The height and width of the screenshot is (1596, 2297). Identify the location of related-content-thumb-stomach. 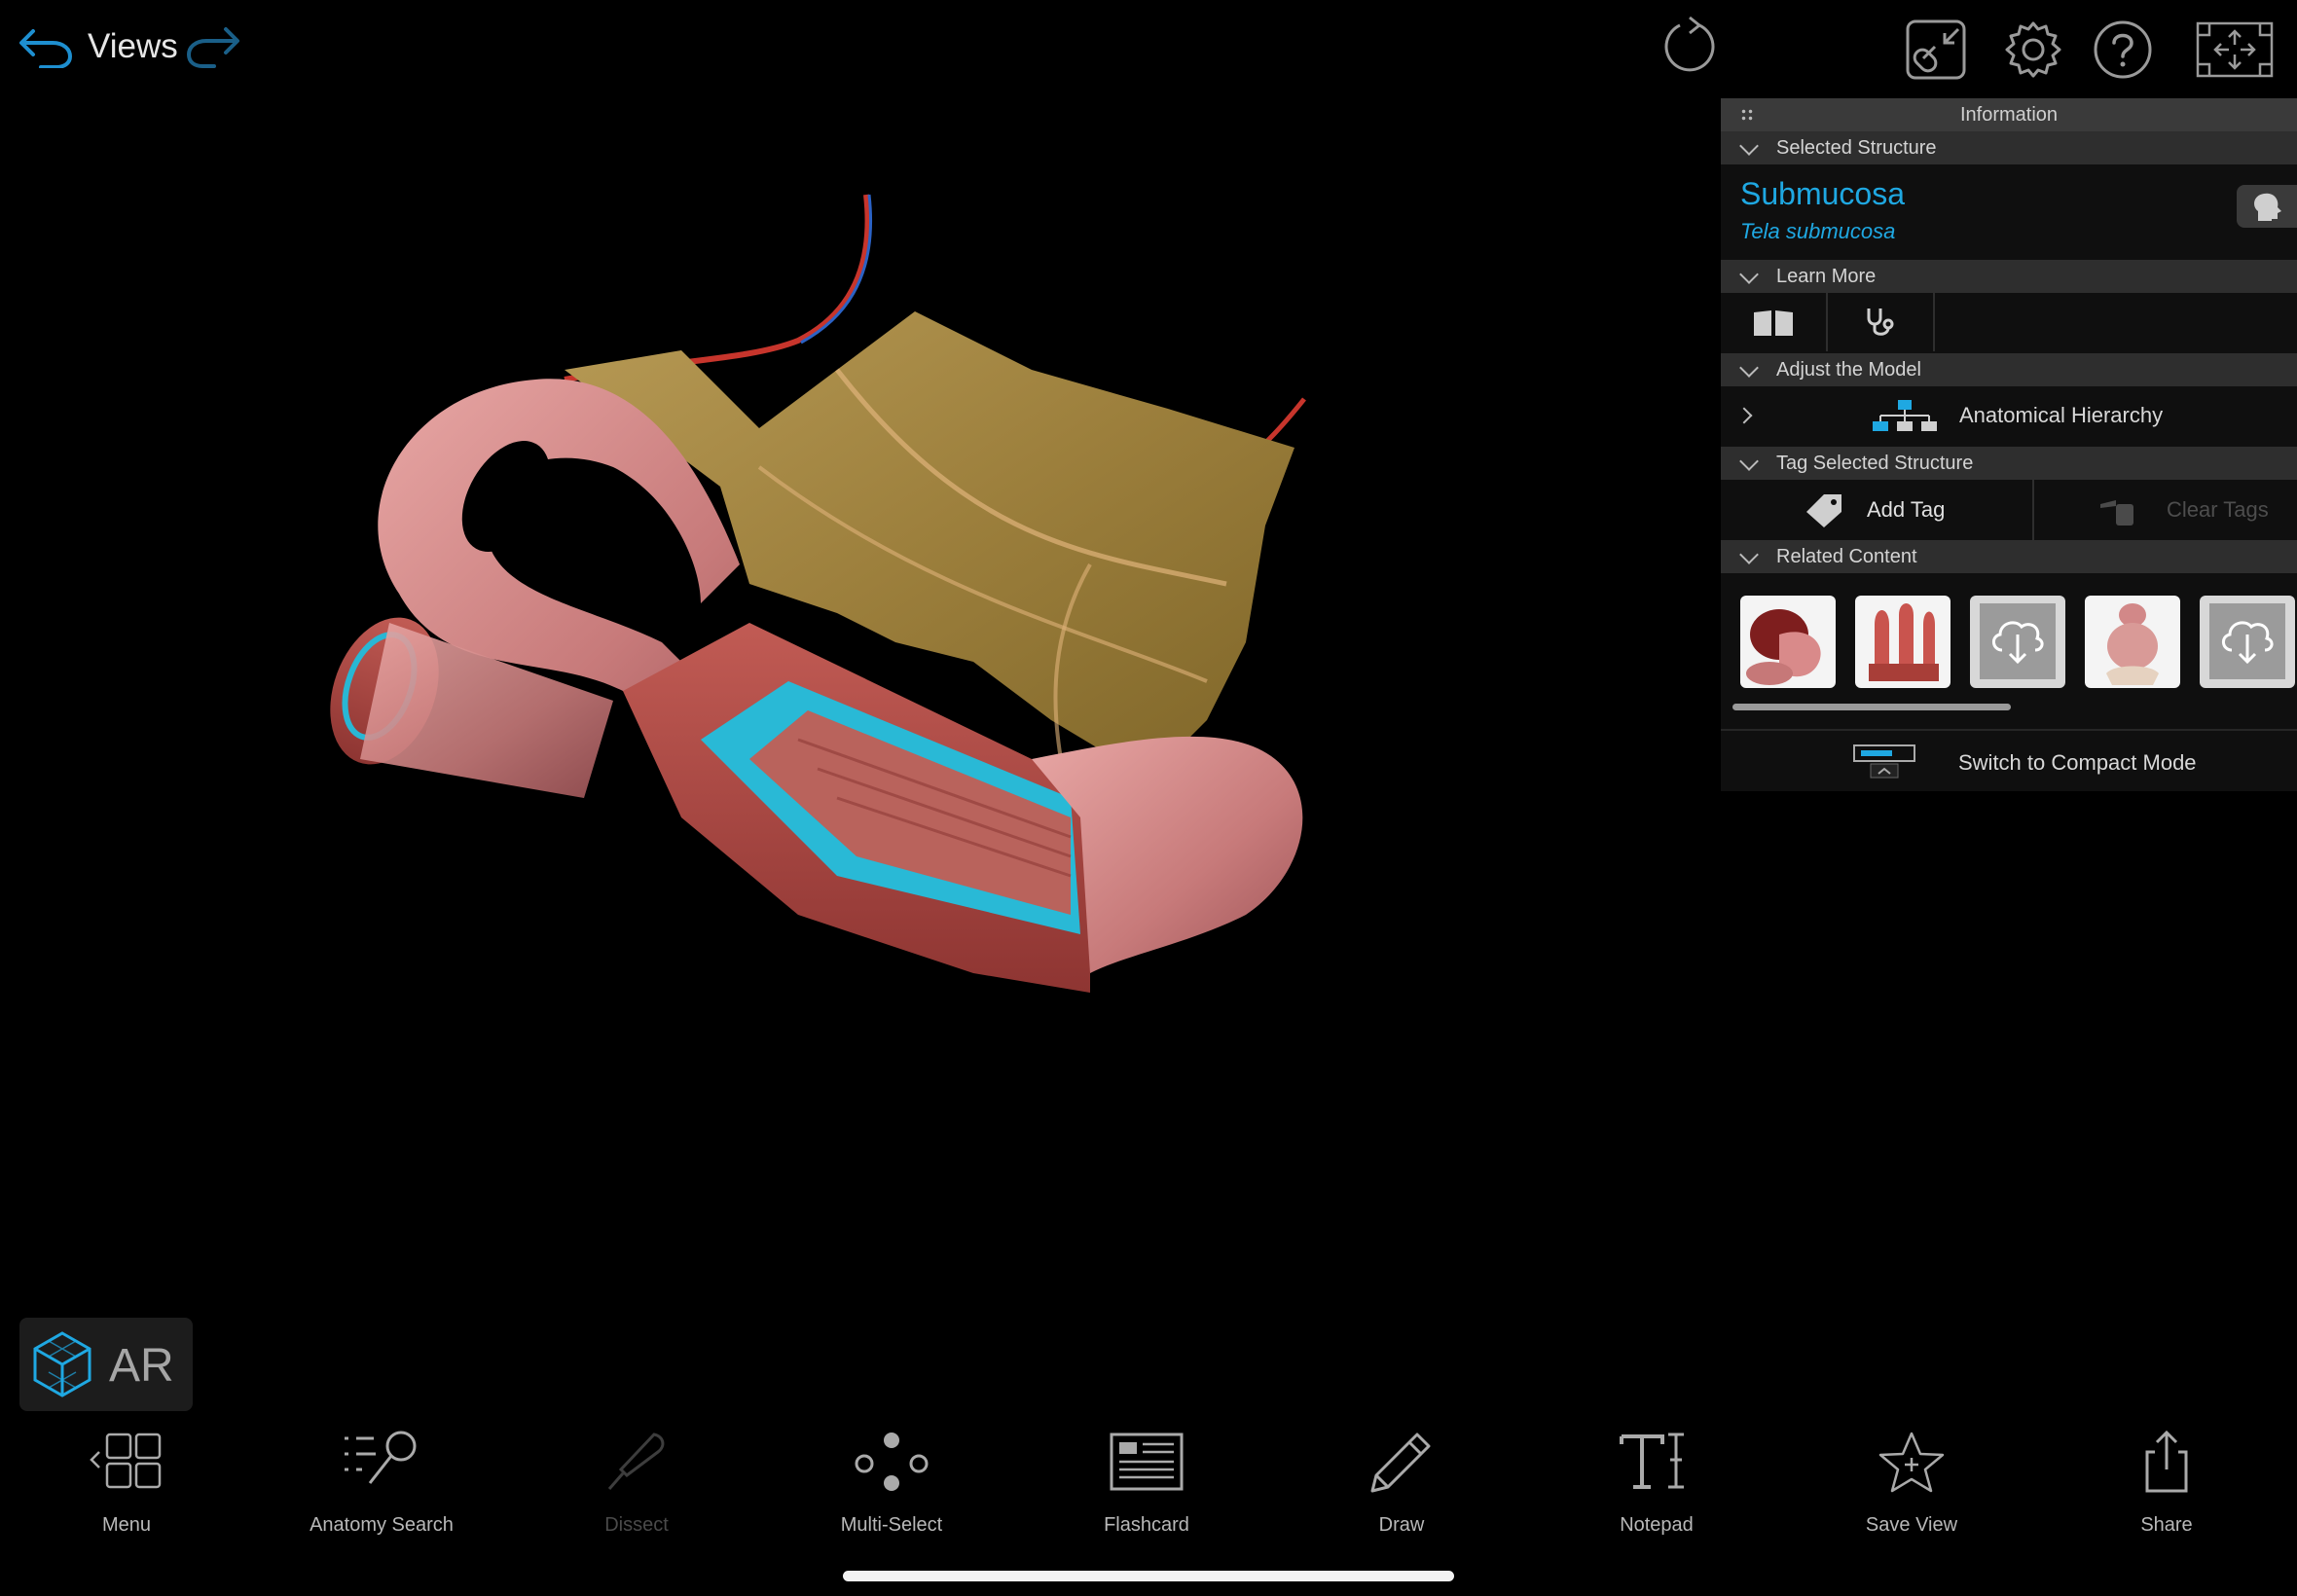
(1788, 642).